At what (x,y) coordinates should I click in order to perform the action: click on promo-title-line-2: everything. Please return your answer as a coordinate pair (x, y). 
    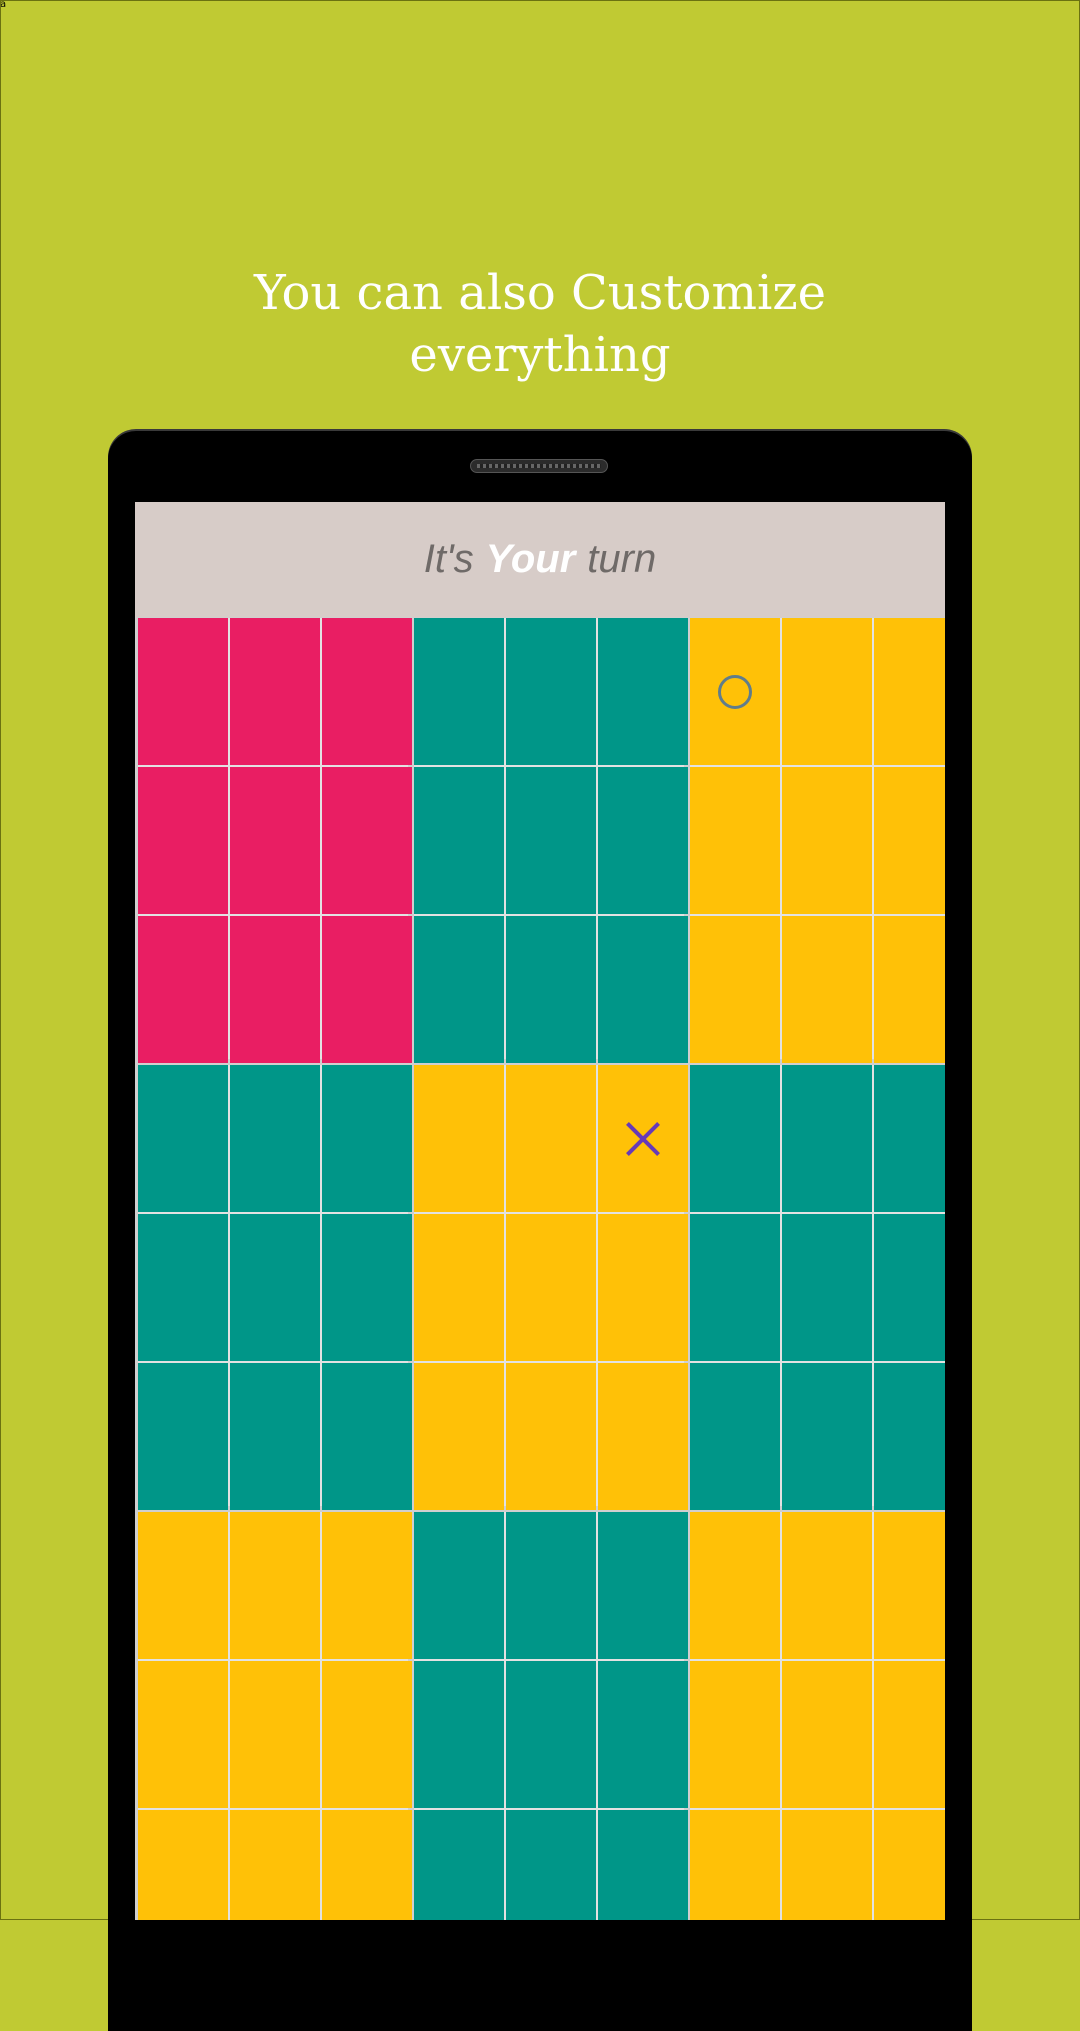
    Looking at the image, I should click on (540, 355).